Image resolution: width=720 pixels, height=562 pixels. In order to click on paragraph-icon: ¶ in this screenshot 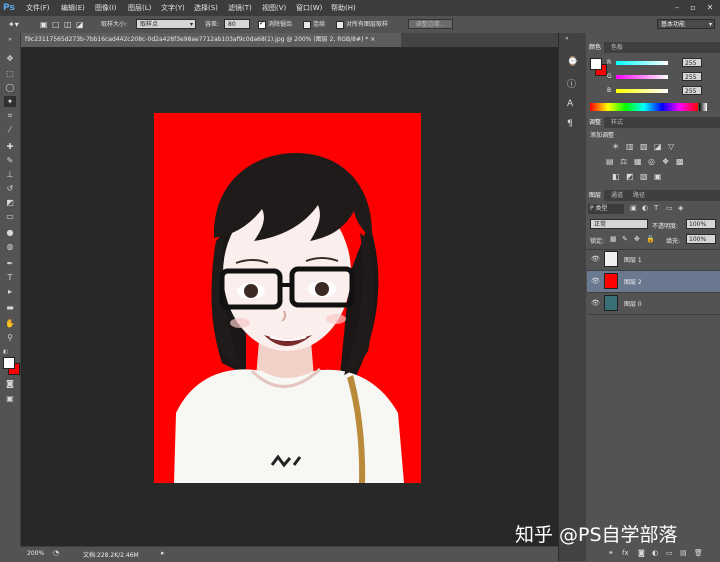, I will do `click(570, 124)`.